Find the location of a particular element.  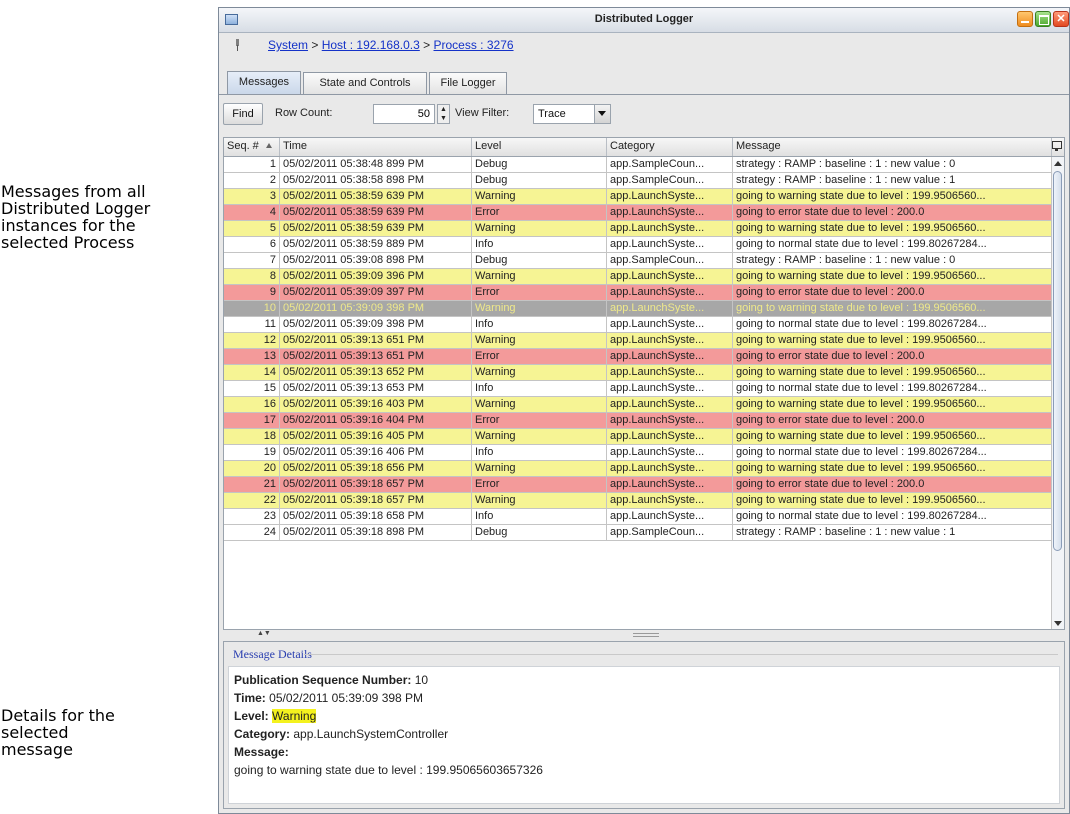

cell-time: 05/02/2011 05:39:18 658 PM is located at coordinates (376, 516).